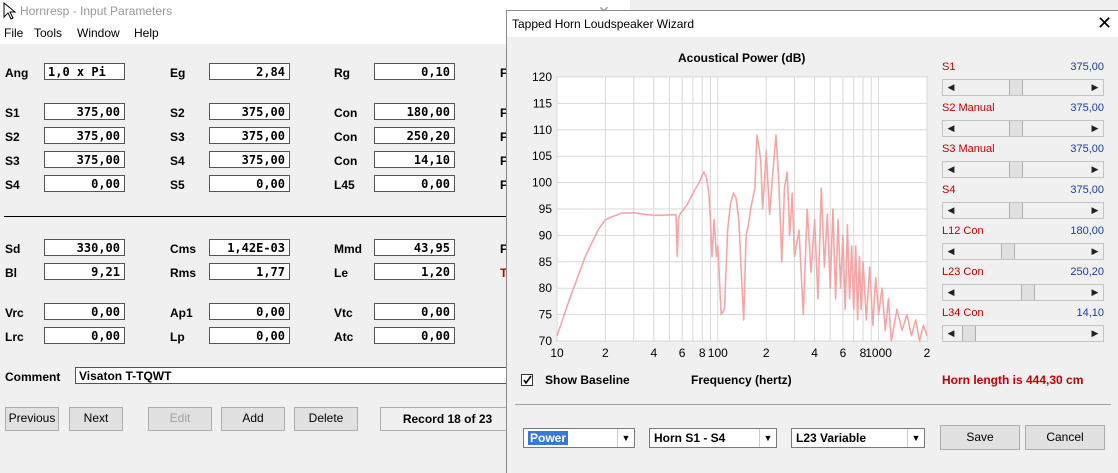 The height and width of the screenshot is (473, 1118). I want to click on comment-field: Visaton T-TQWT, so click(295, 375).